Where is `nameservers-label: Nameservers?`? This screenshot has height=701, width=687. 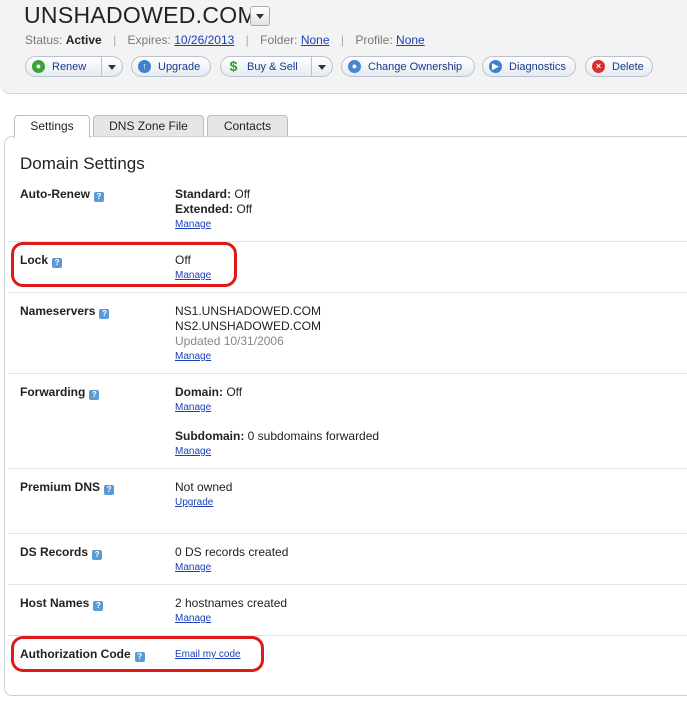 nameservers-label: Nameservers? is located at coordinates (65, 311).